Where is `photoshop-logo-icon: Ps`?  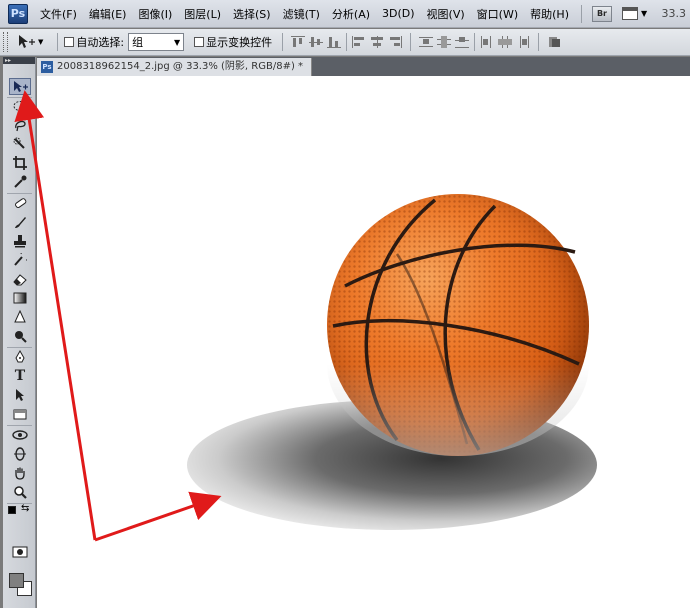
photoshop-logo-icon: Ps is located at coordinates (18, 13).